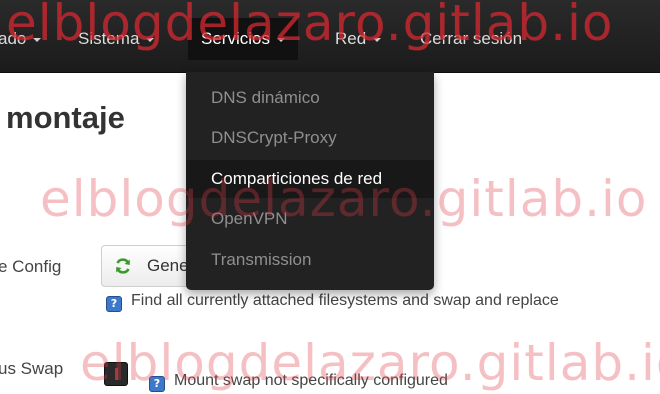 The image size is (660, 394). Describe the element at coordinates (310, 219) in the screenshot. I see `menu-item-openvpn: OpenVPN` at that location.